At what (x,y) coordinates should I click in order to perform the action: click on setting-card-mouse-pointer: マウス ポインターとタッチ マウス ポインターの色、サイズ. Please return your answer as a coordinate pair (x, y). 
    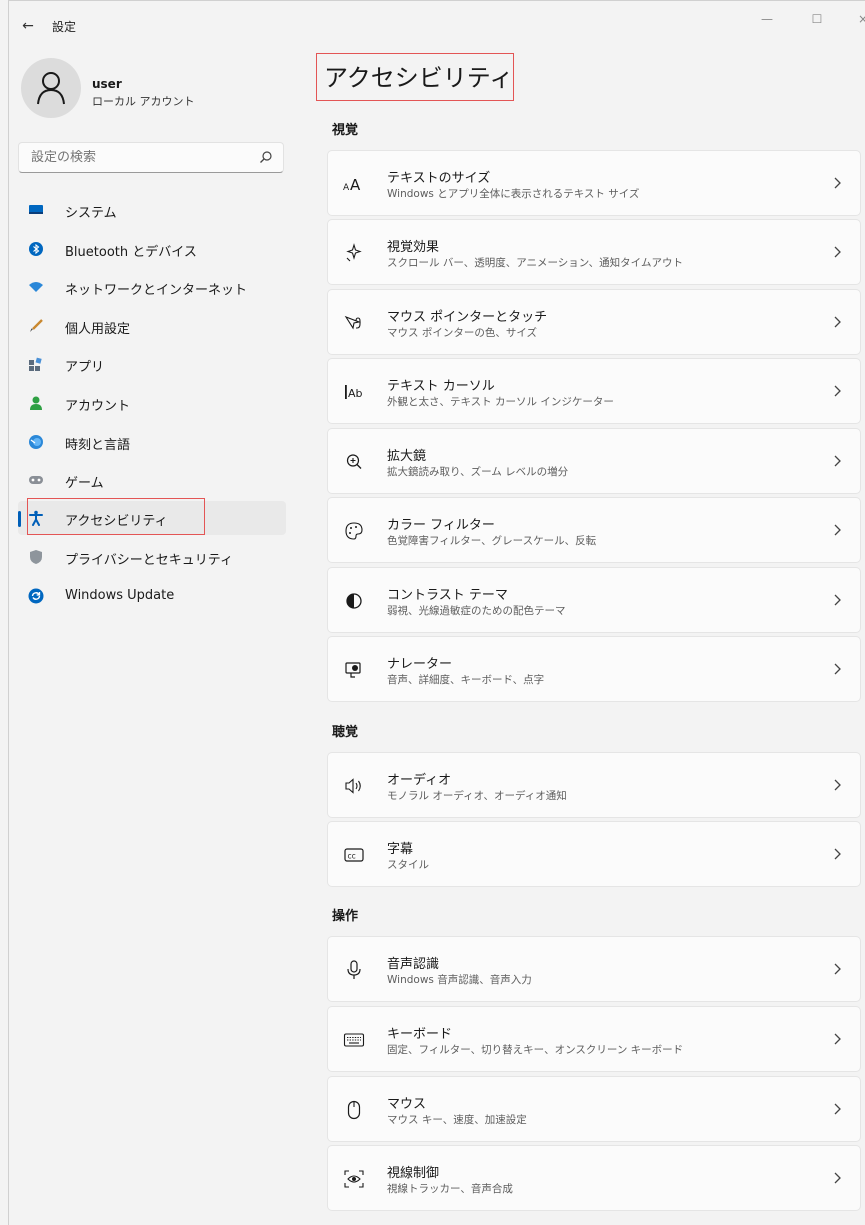
    Looking at the image, I should click on (594, 322).